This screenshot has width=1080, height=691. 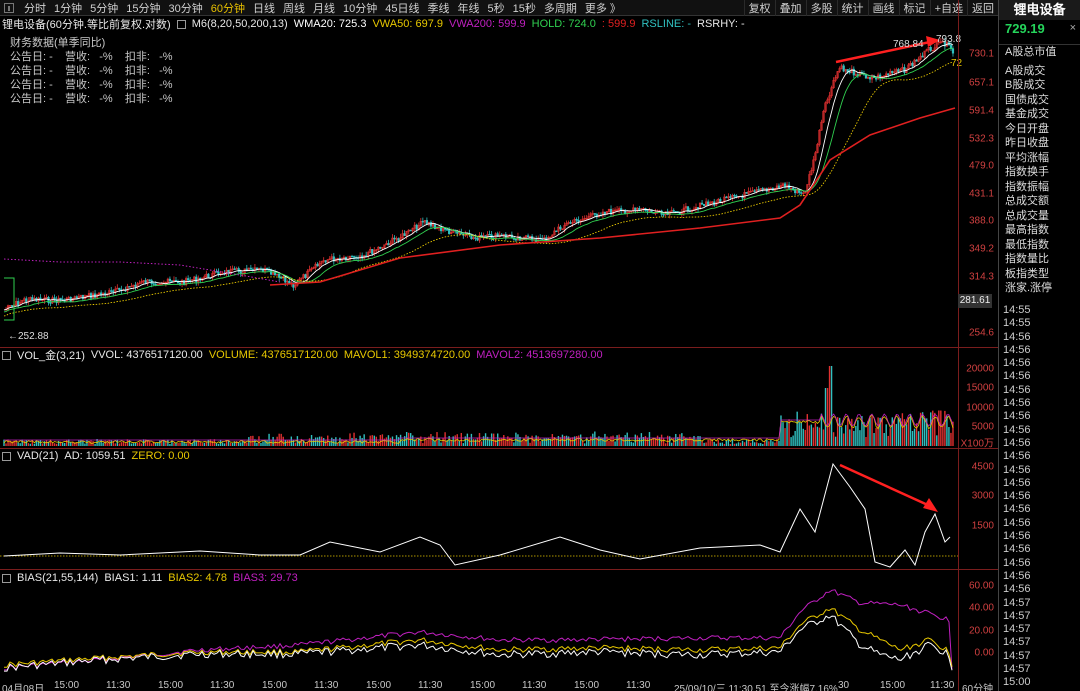 What do you see at coordinates (1039, 143) in the screenshot?
I see `stat-menu-item: 昨日收盘` at bounding box center [1039, 143].